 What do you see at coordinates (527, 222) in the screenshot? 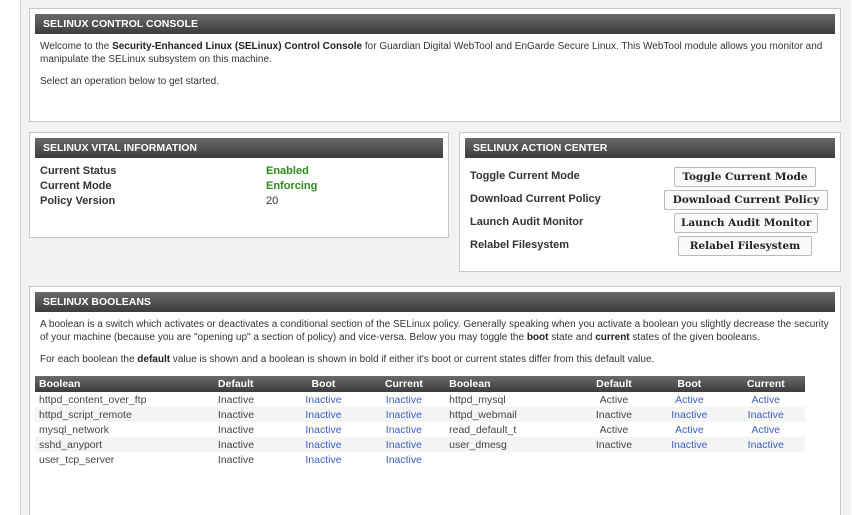
I see `launch-audit-label: Launch Audit Monitor` at bounding box center [527, 222].